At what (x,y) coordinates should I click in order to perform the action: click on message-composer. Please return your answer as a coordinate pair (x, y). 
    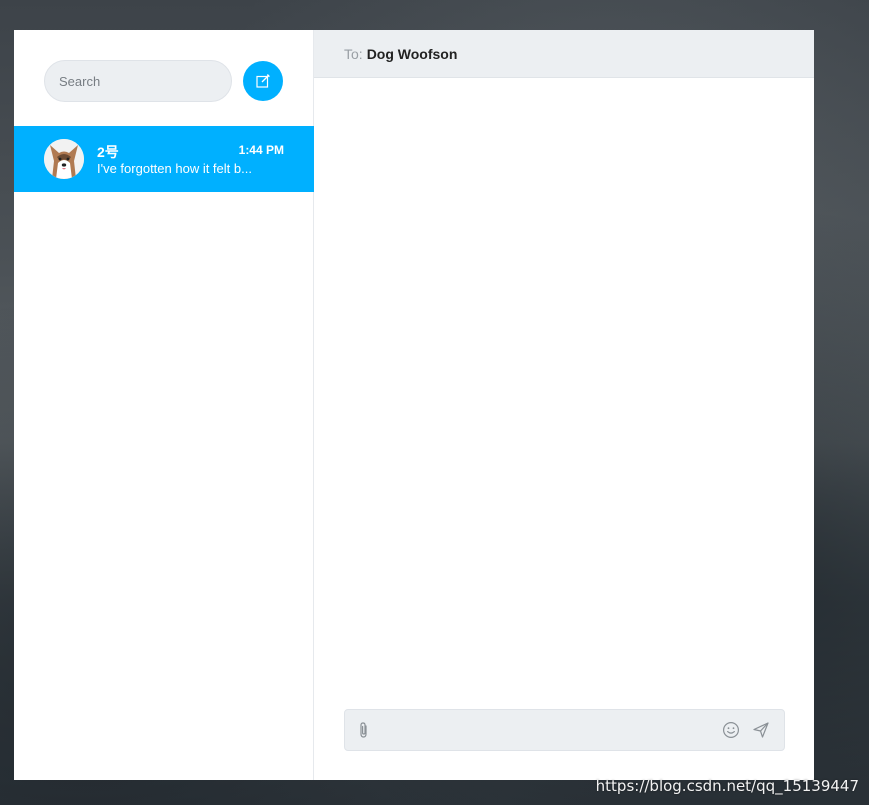
    Looking at the image, I should click on (564, 730).